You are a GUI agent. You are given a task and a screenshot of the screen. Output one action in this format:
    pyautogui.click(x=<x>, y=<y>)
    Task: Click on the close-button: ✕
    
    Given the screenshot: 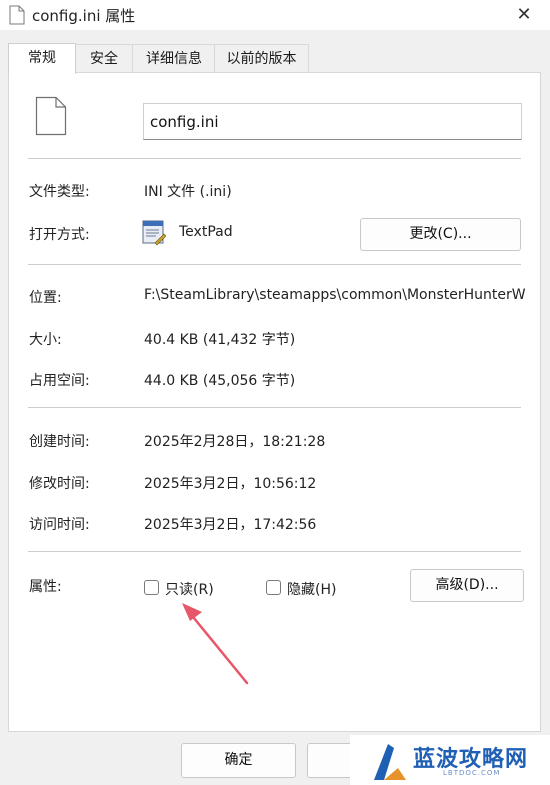 What is the action you would take?
    pyautogui.click(x=524, y=15)
    